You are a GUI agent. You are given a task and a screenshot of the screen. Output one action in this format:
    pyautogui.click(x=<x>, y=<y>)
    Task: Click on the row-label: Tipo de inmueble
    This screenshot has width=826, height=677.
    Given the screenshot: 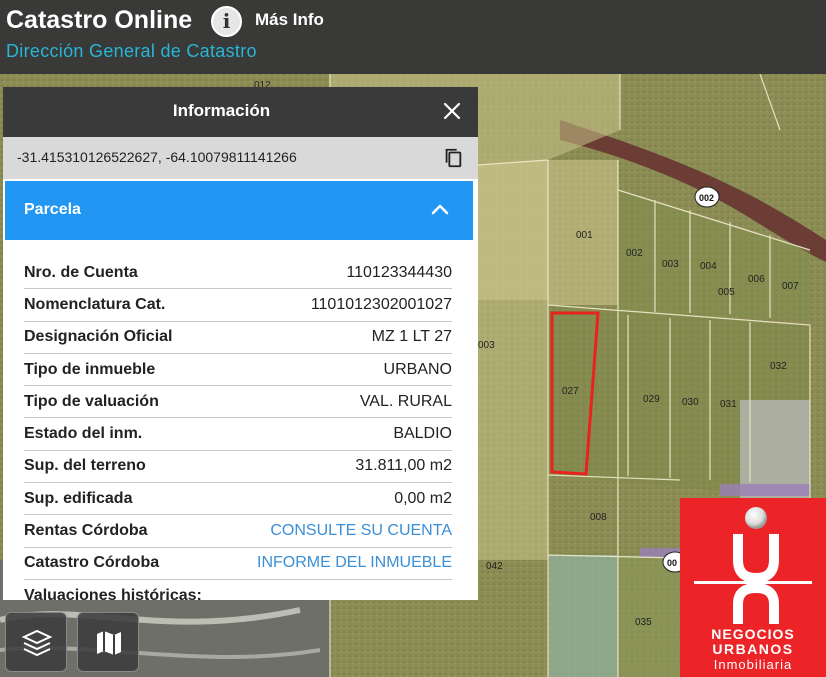 What is the action you would take?
    pyautogui.click(x=90, y=369)
    